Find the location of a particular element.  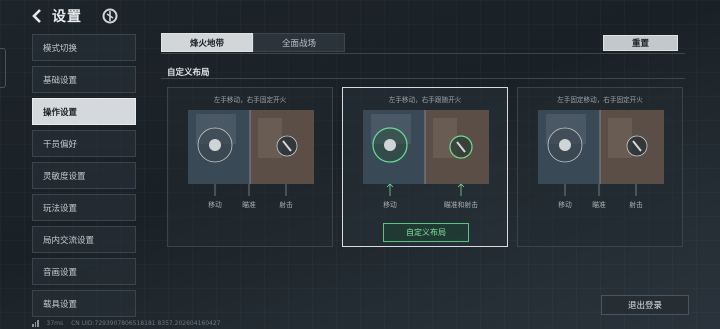

side-handle is located at coordinates (3, 68).